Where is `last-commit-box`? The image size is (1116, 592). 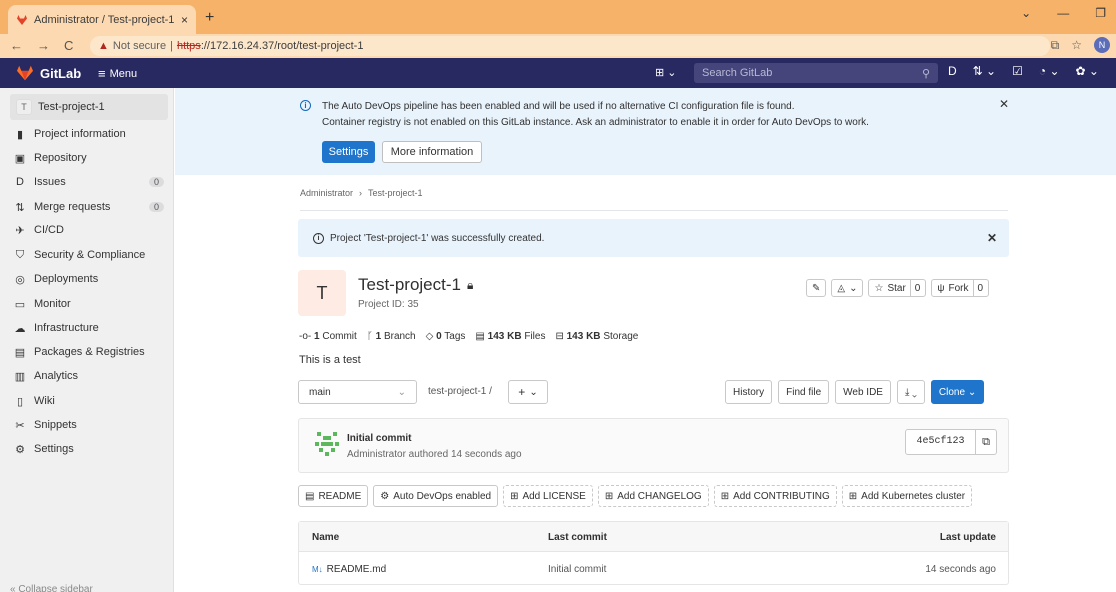 last-commit-box is located at coordinates (653, 445).